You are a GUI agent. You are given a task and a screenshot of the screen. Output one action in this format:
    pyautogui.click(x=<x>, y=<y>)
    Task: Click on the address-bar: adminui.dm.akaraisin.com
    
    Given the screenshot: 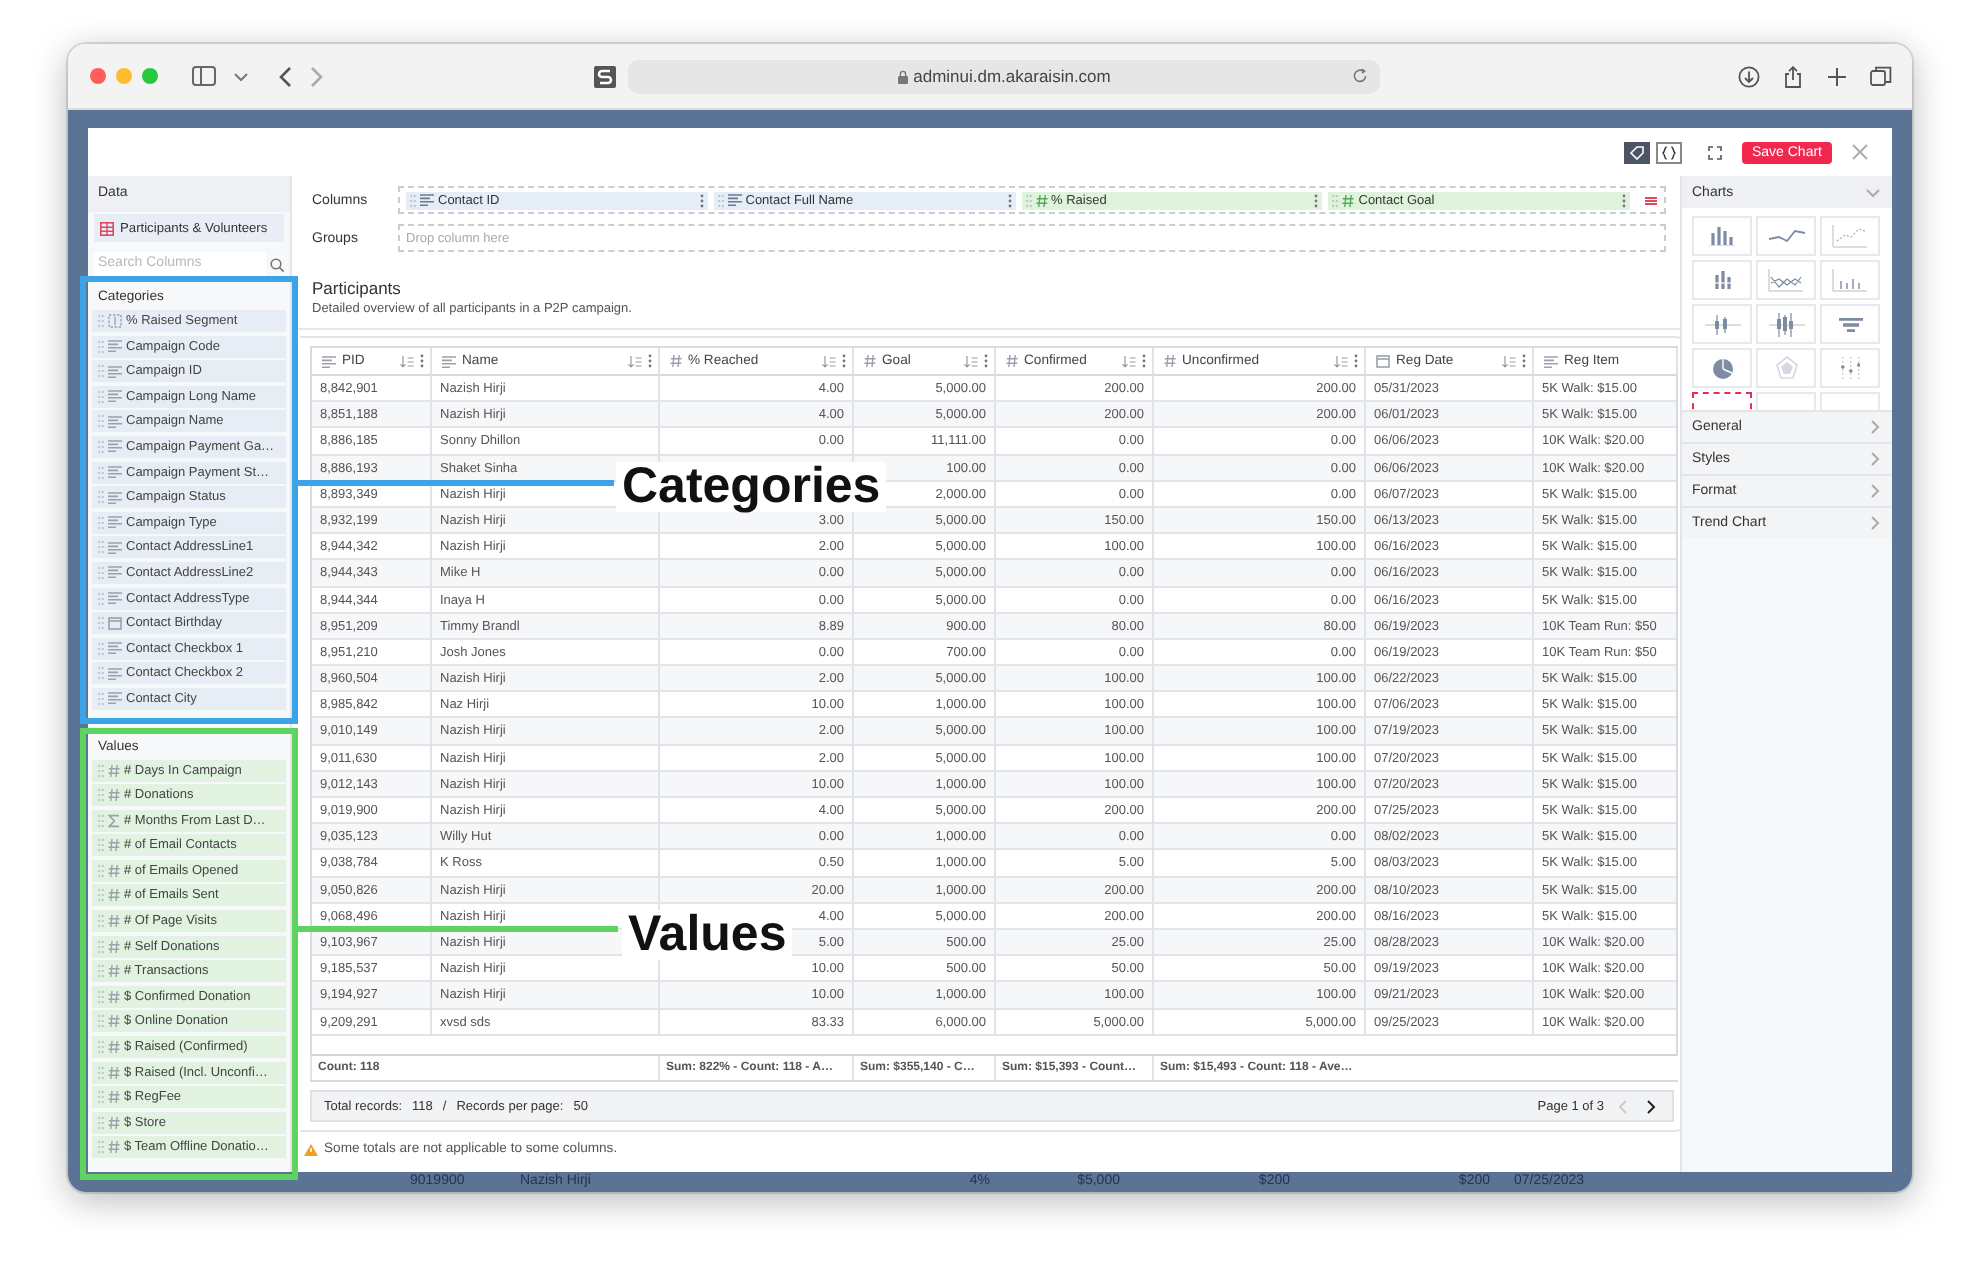 What is the action you would take?
    pyautogui.click(x=1004, y=76)
    